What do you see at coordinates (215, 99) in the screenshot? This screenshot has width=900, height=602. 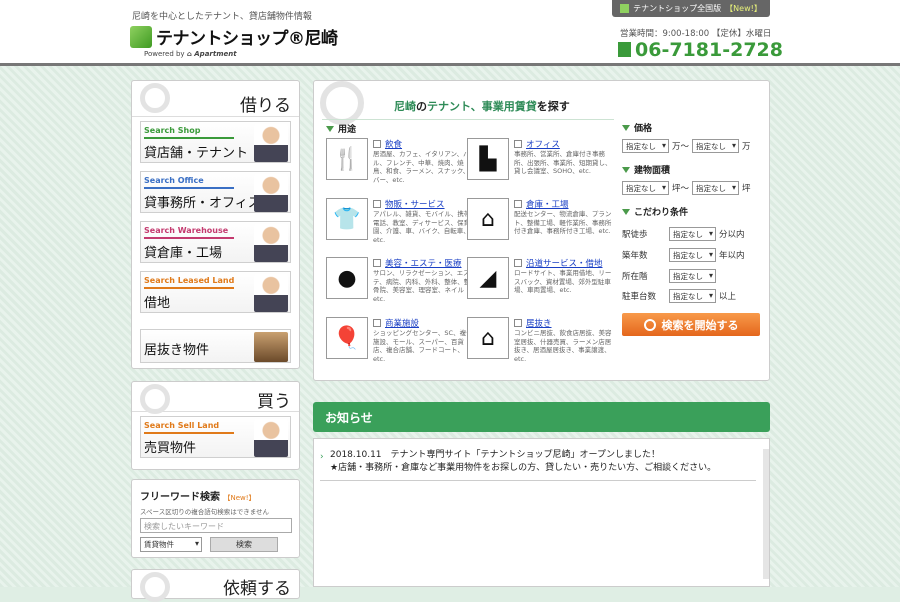 I see `rent-heading: 借りる` at bounding box center [215, 99].